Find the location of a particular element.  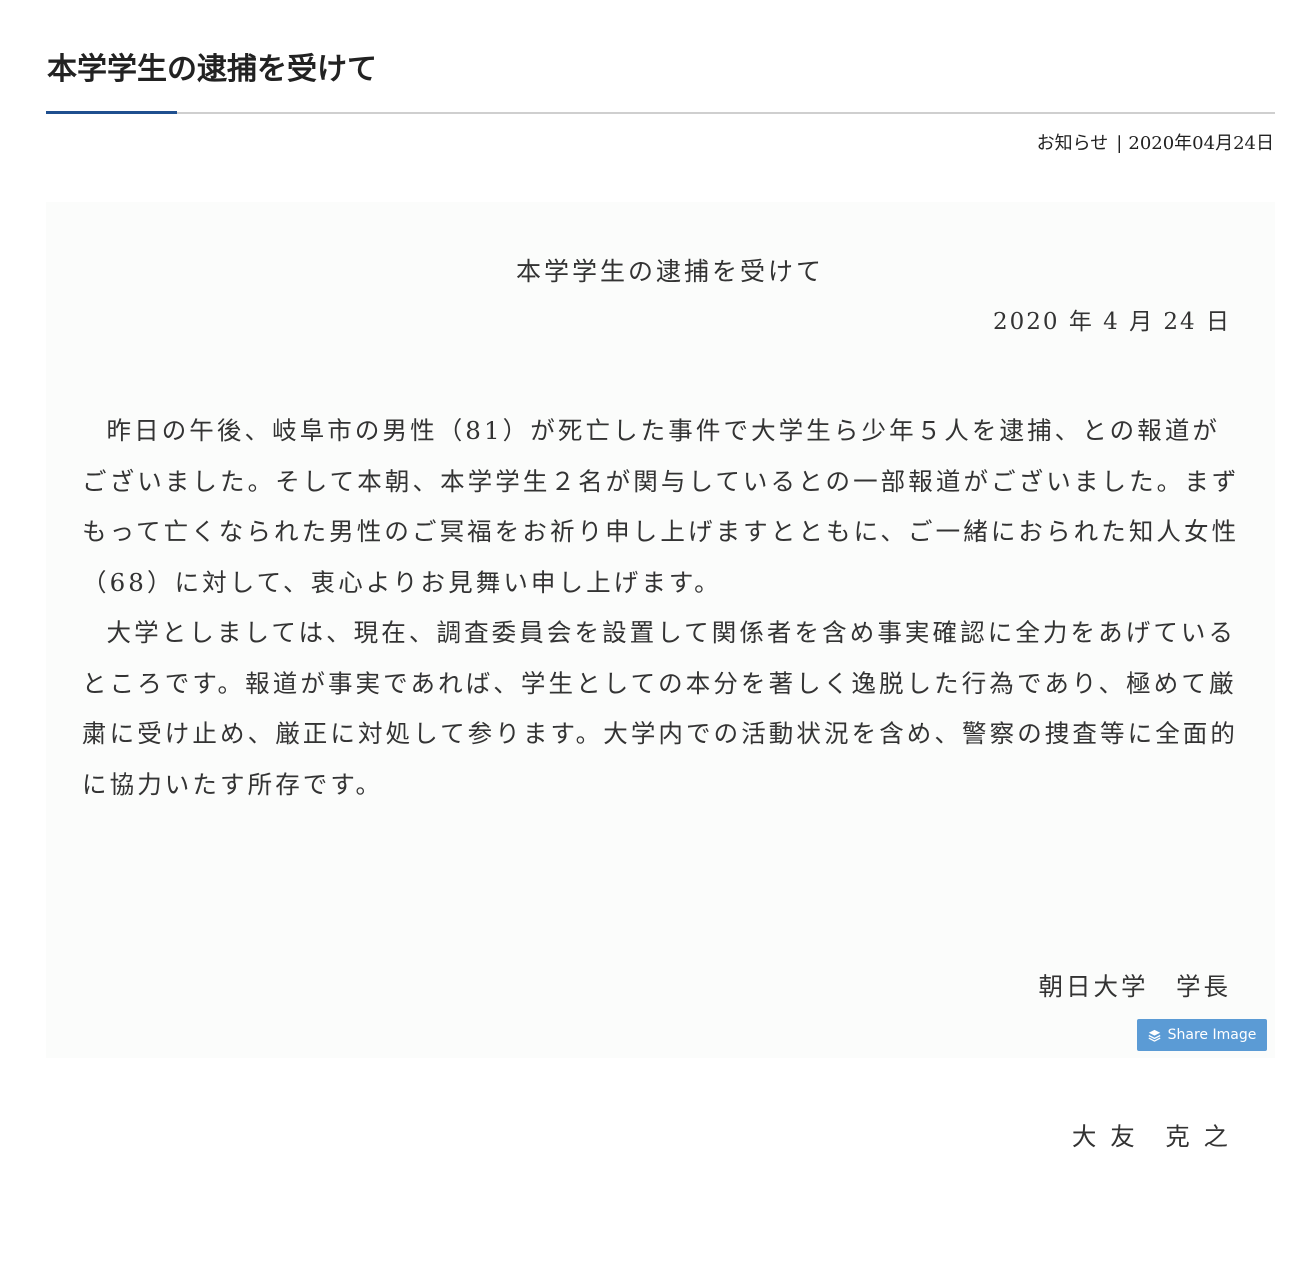

share-image-label: Share Image is located at coordinates (1212, 1035).